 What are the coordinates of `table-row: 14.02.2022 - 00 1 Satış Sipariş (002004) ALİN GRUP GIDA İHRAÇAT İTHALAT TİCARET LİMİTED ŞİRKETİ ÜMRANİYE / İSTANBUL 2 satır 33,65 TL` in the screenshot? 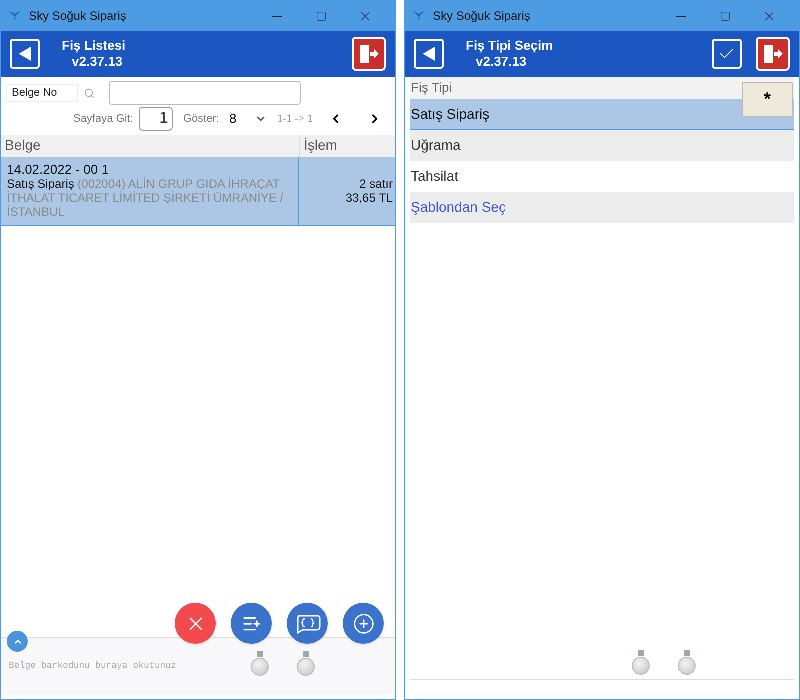 It's located at (198, 191).